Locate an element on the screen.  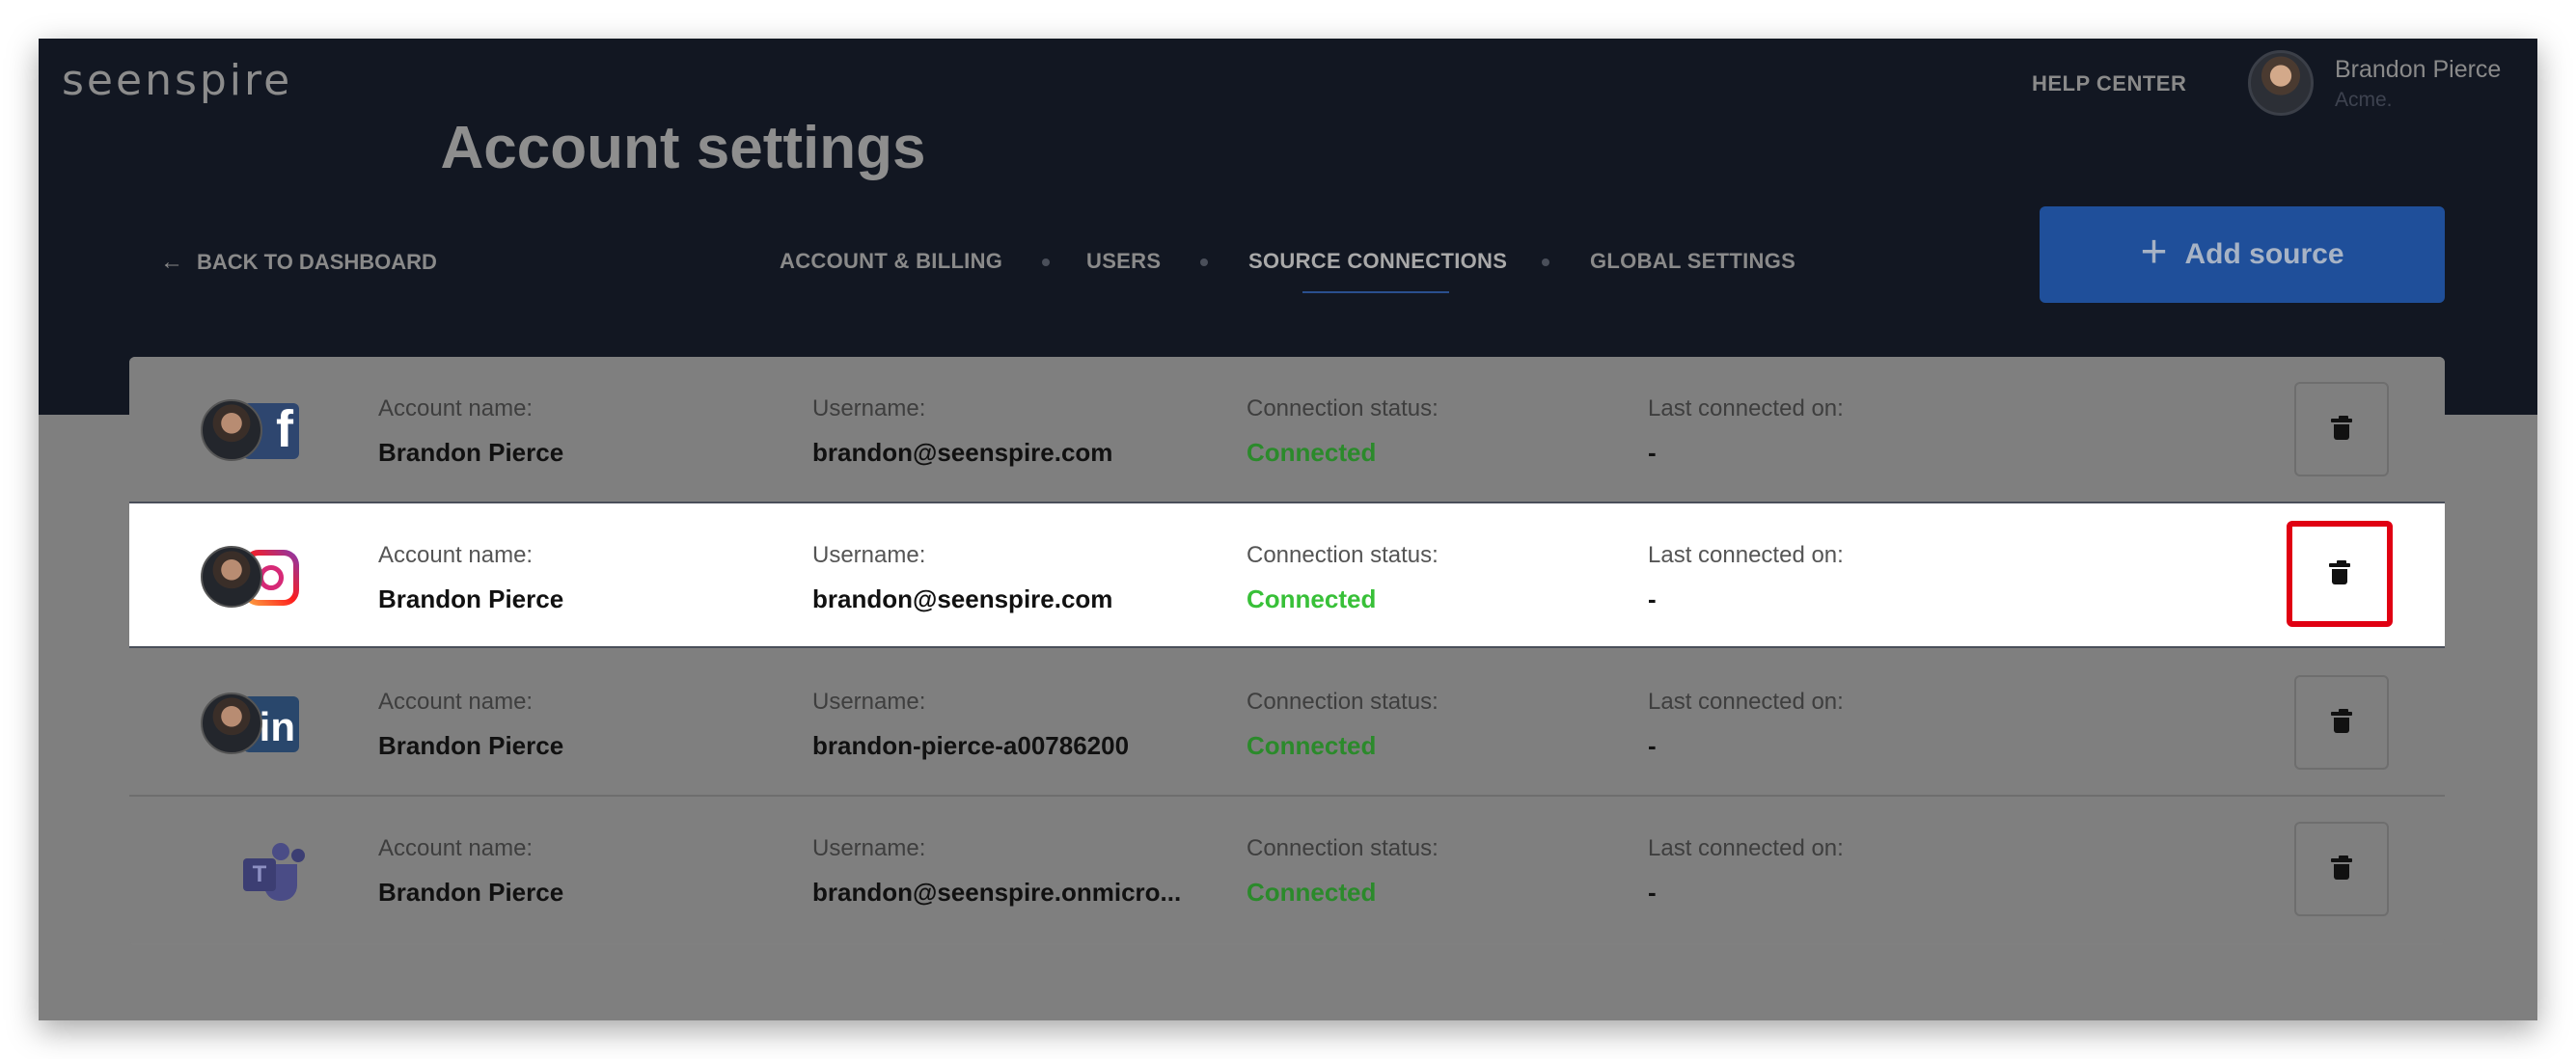
teams-icon: T is located at coordinates (274, 872).